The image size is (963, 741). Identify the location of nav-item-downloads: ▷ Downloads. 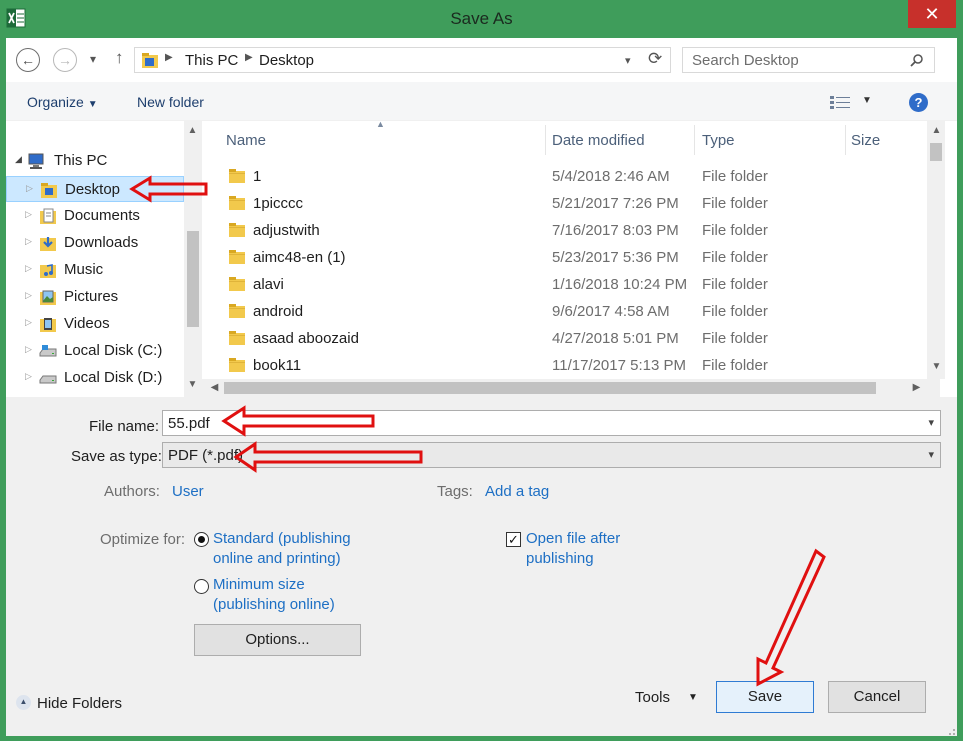
(95, 243).